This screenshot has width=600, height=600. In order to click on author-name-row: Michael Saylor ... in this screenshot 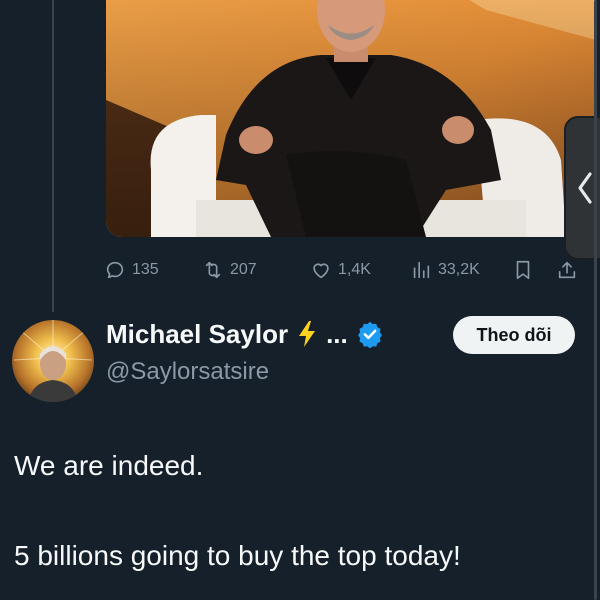, I will do `click(245, 334)`.